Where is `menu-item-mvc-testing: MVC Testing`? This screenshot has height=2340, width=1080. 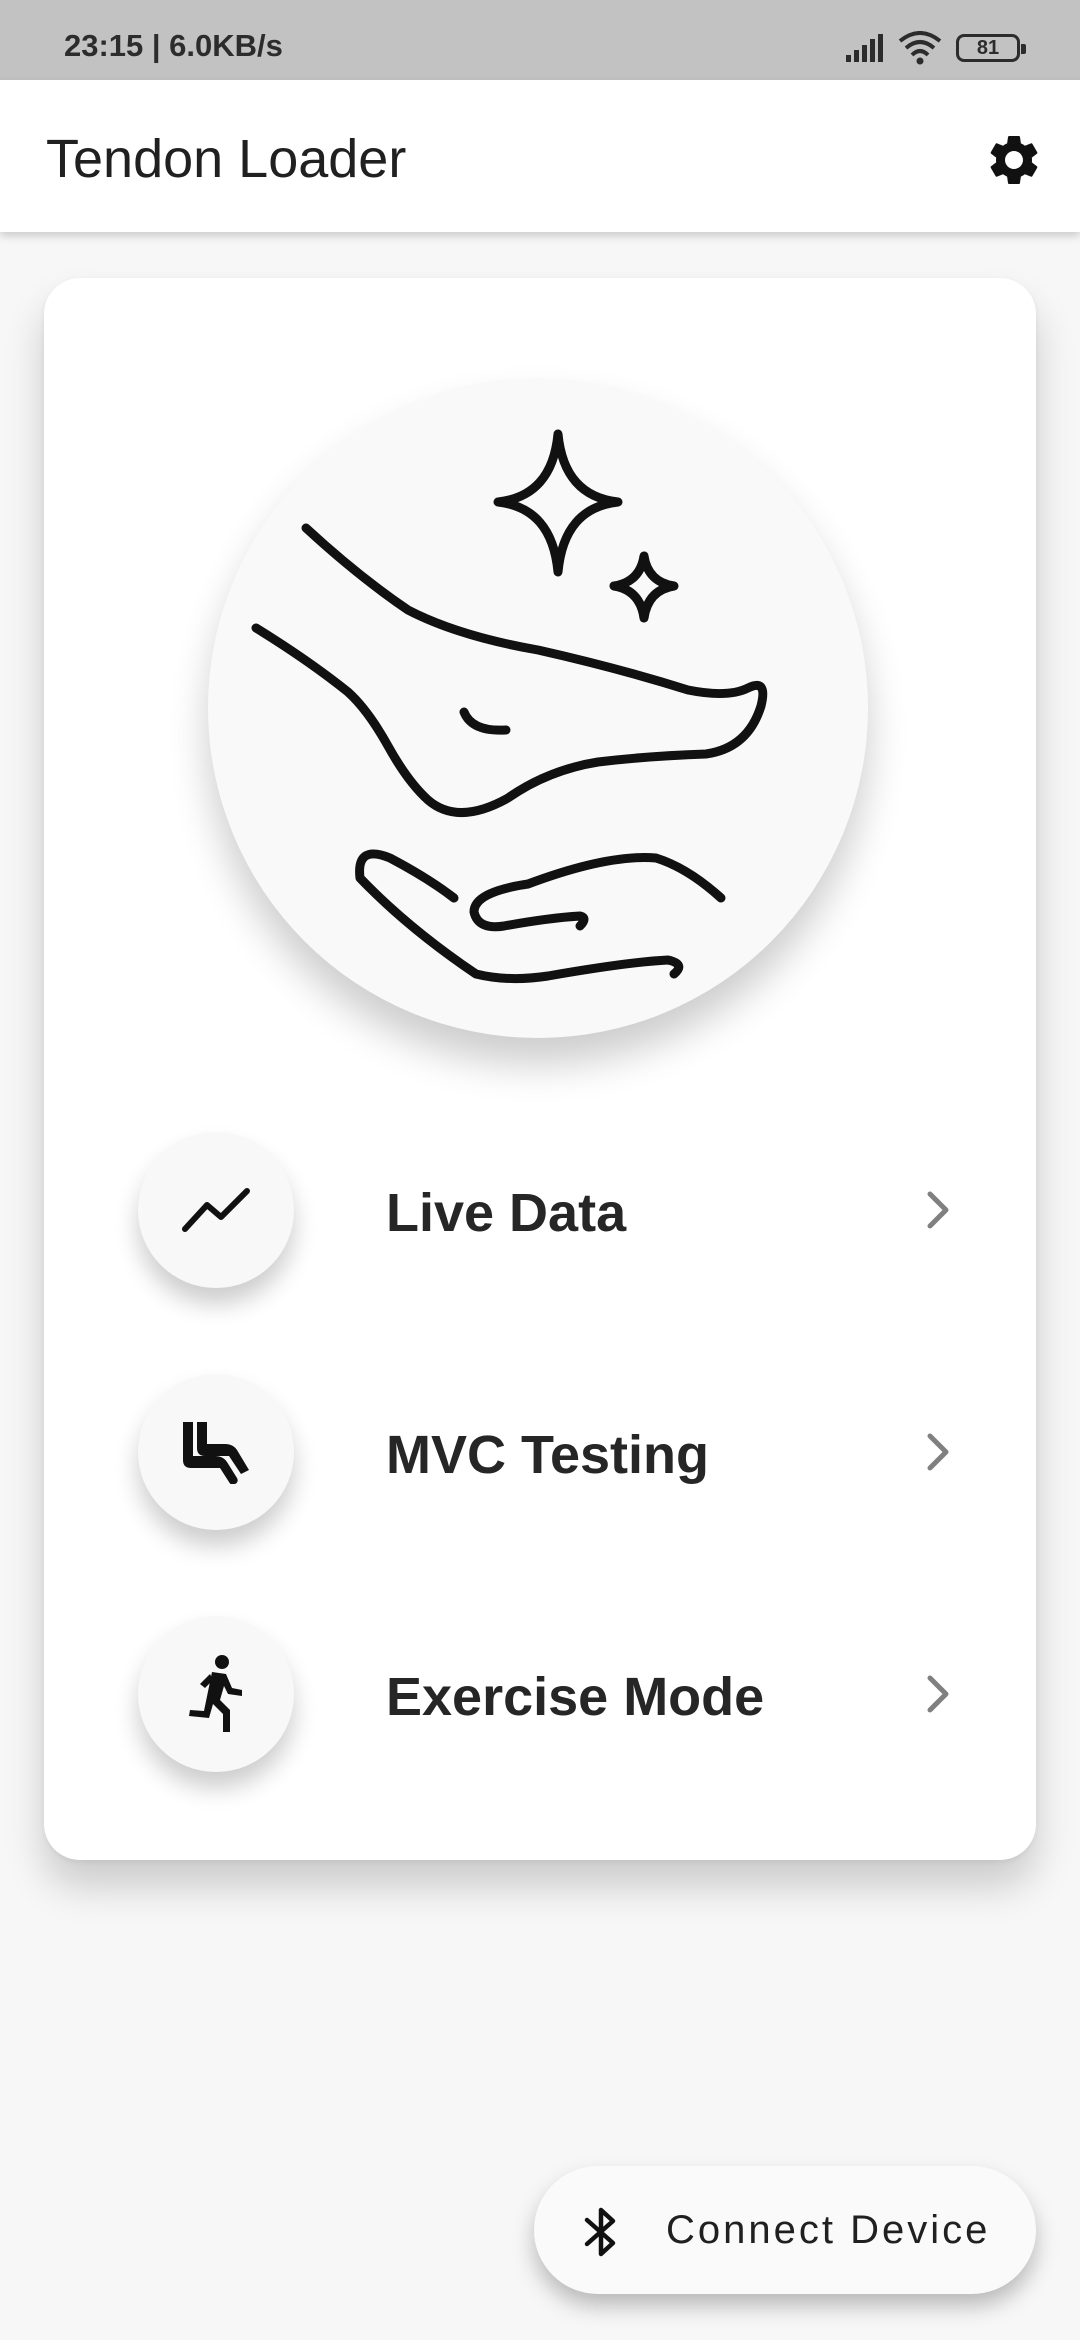 menu-item-mvc-testing: MVC Testing is located at coordinates (558, 1452).